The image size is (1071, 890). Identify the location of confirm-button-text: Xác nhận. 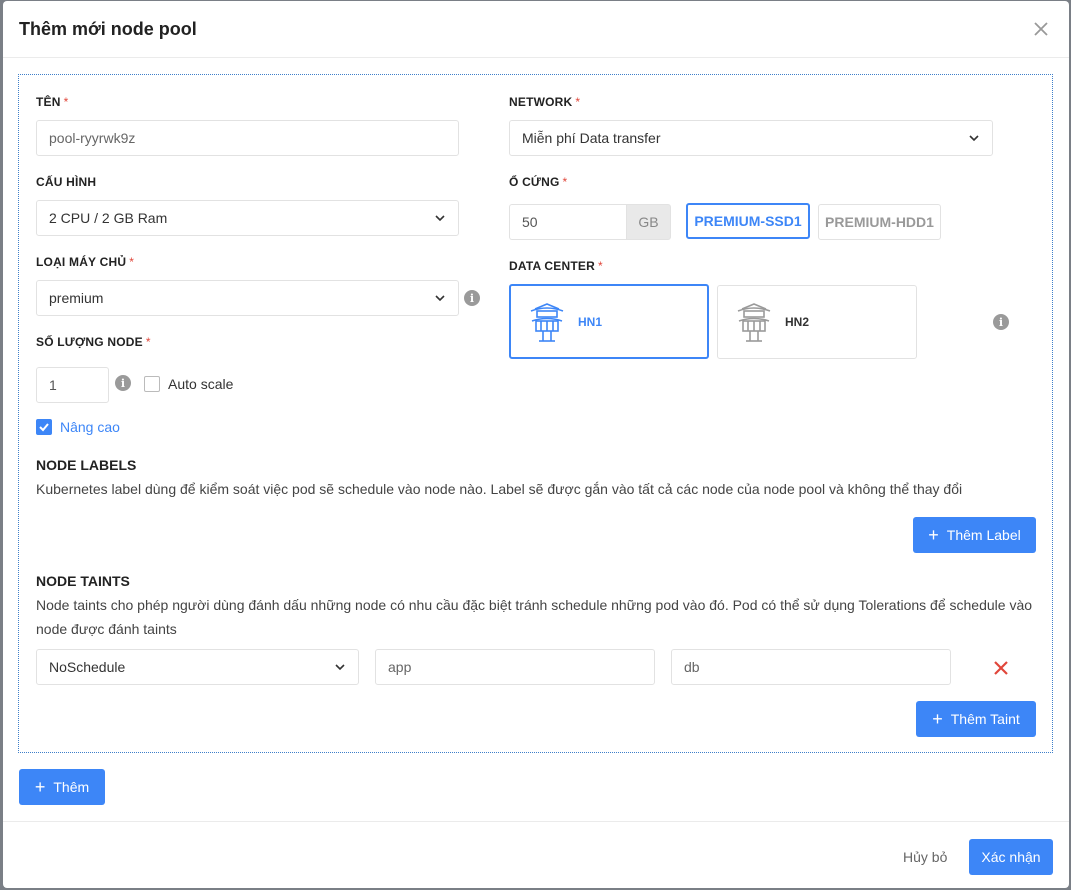
(1011, 857).